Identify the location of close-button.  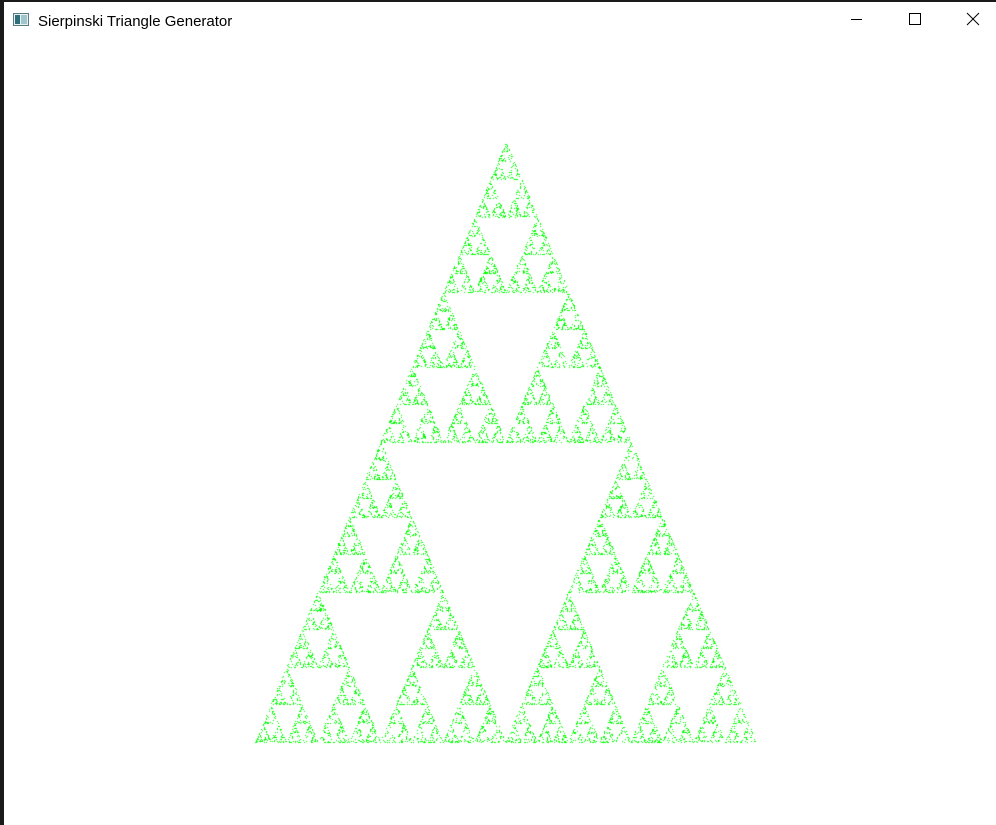
(973, 21).